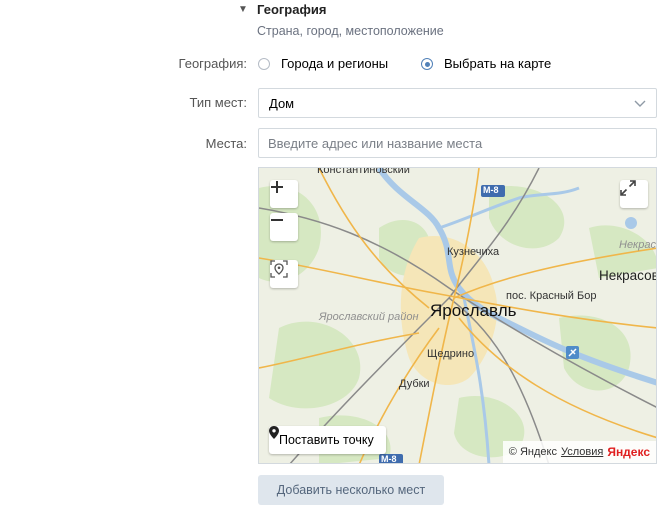  What do you see at coordinates (551, 296) in the screenshot?
I see `map-label-krasny-bor: пос. Красный Бор` at bounding box center [551, 296].